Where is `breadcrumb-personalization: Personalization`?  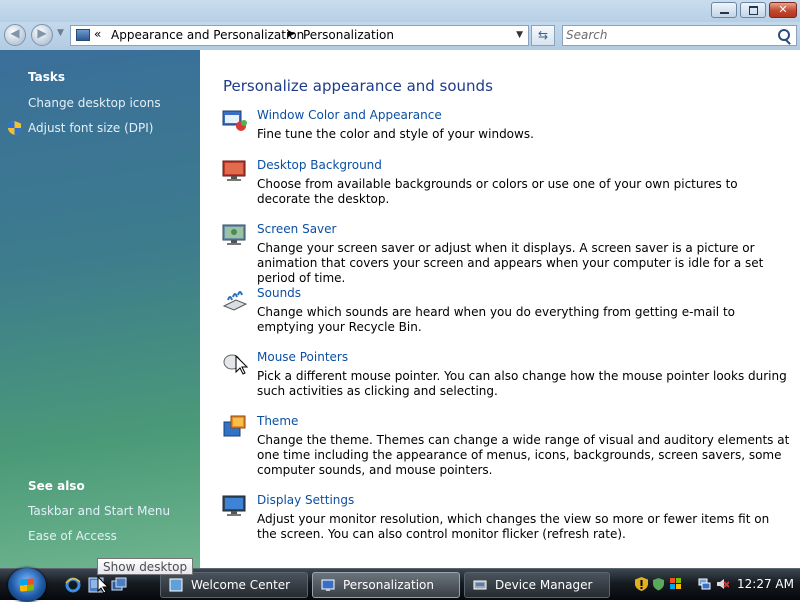 breadcrumb-personalization: Personalization is located at coordinates (348, 35).